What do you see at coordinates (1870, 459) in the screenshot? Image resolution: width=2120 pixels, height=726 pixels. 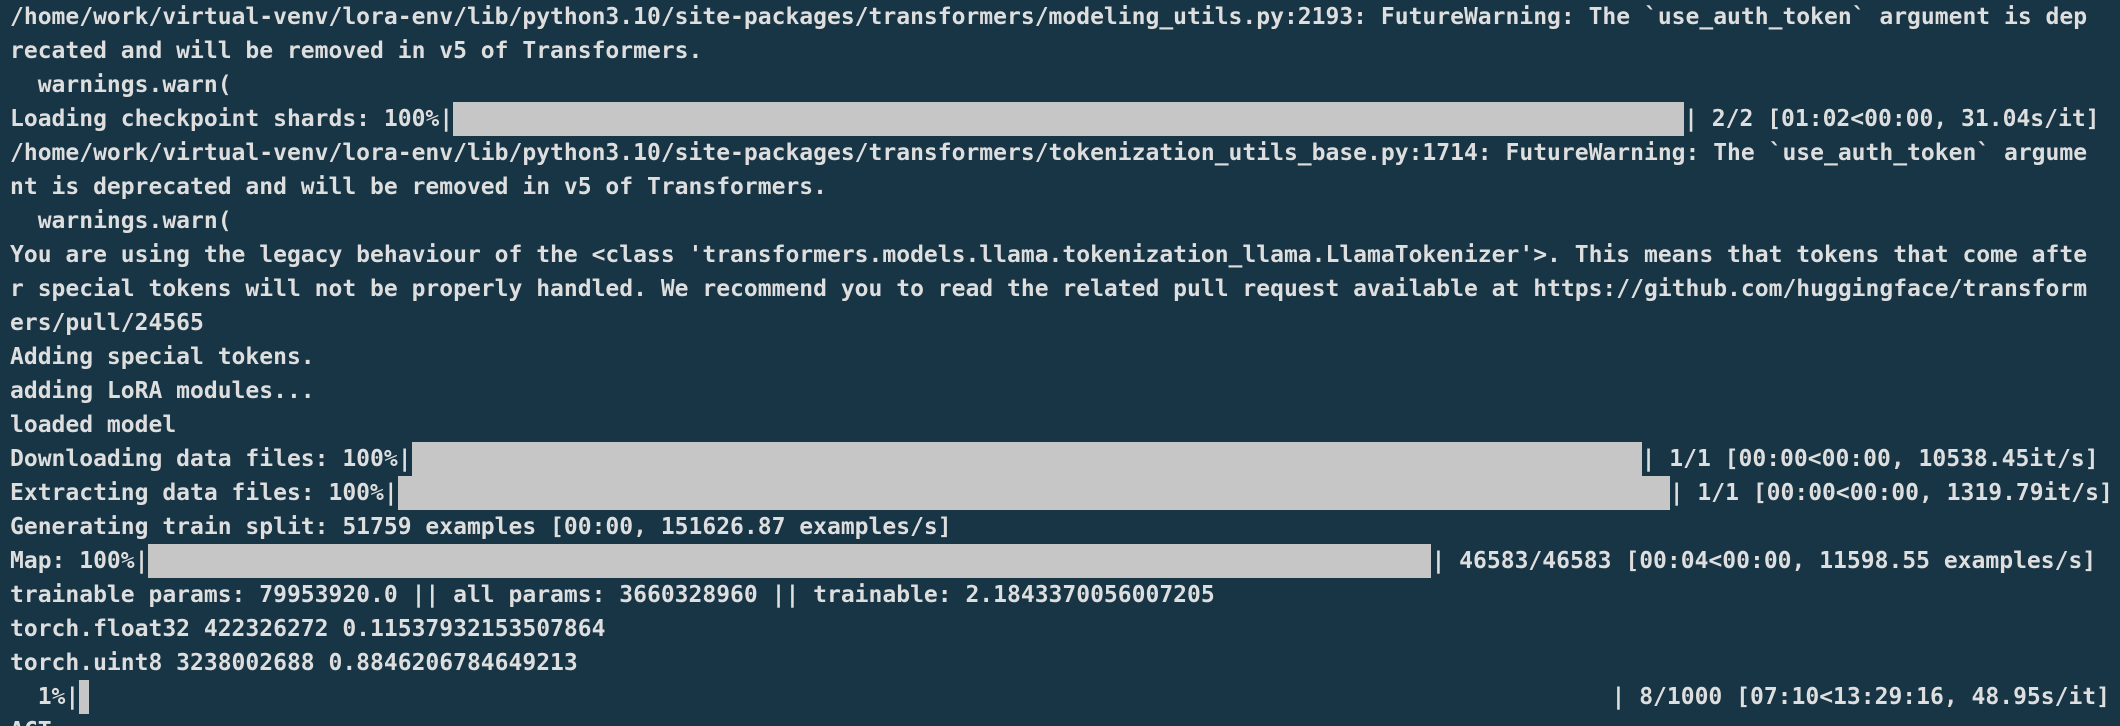 I see `progress-suffix: | 1/1 [00:00<00:00, 10538.45it/s]` at bounding box center [1870, 459].